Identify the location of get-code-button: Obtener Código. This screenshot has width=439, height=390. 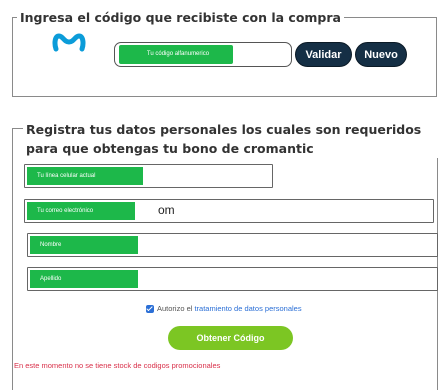
(230, 338).